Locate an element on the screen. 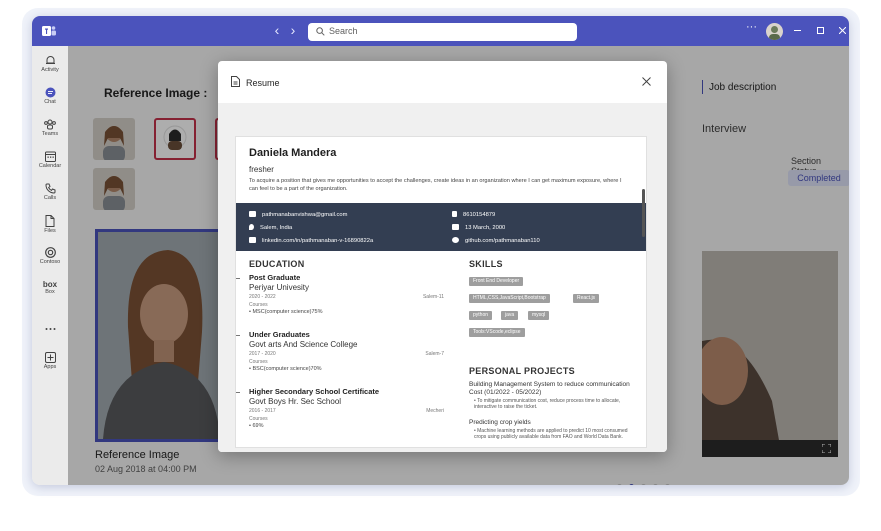 The width and height of the screenshot is (881, 531). contact-location-text: Salem, India is located at coordinates (276, 228).